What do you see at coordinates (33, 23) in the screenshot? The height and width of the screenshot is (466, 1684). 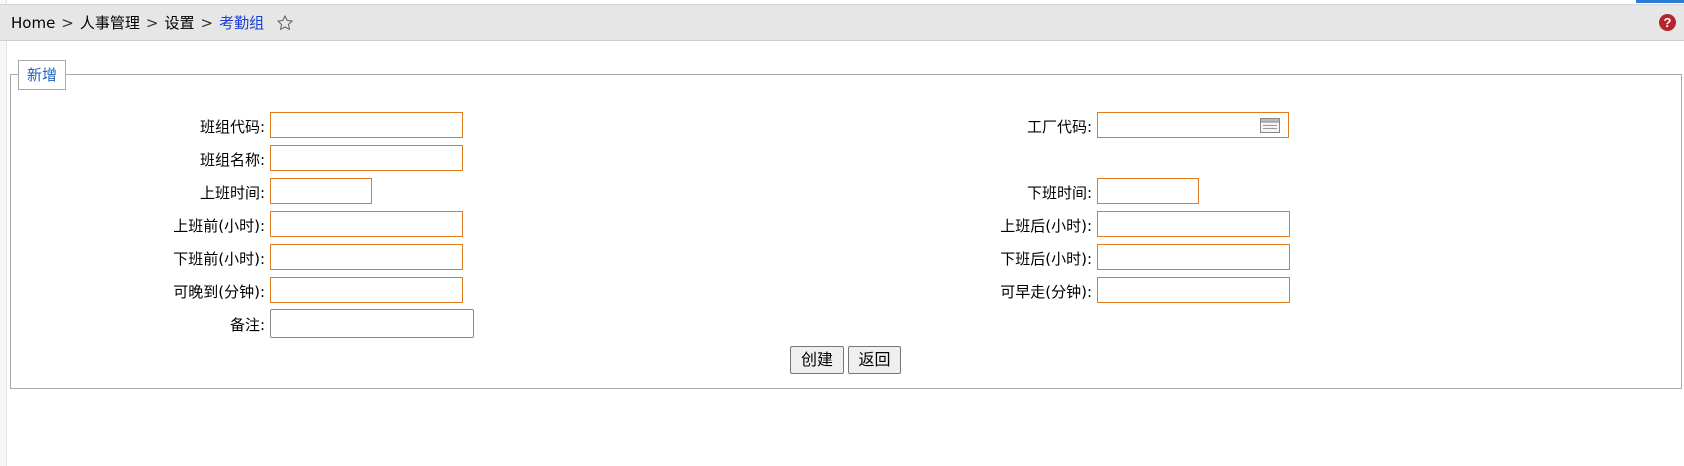 I see `breadcrumb-home: Home` at bounding box center [33, 23].